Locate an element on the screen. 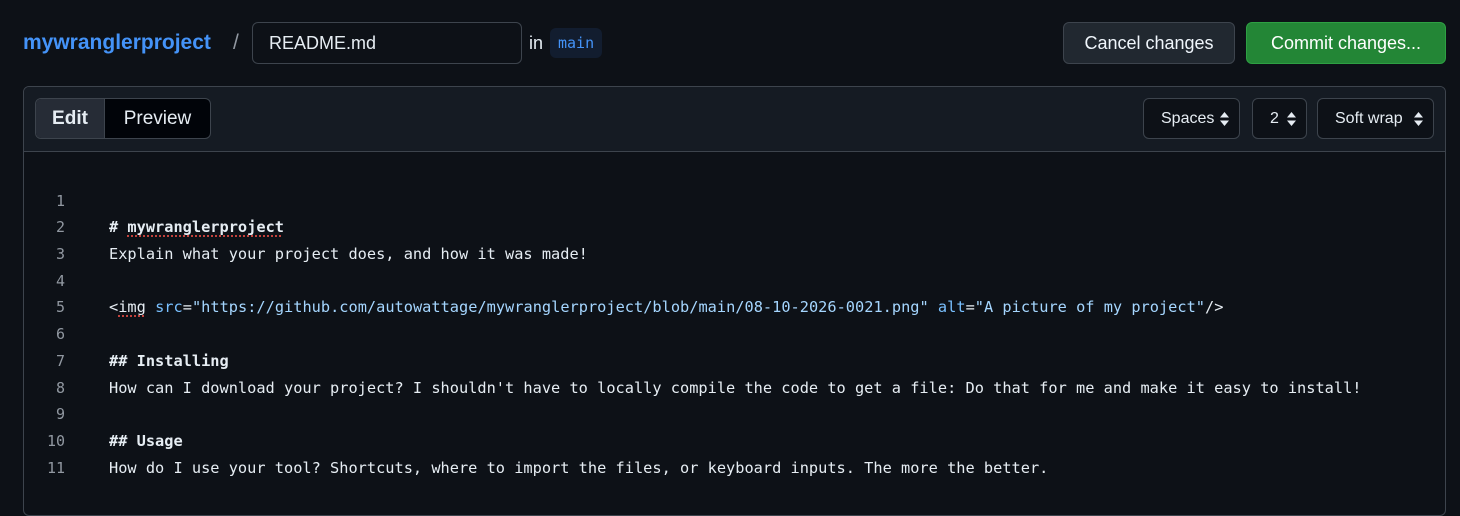 The image size is (1460, 516). wrap-mode-select: Soft wrap is located at coordinates (1375, 118).